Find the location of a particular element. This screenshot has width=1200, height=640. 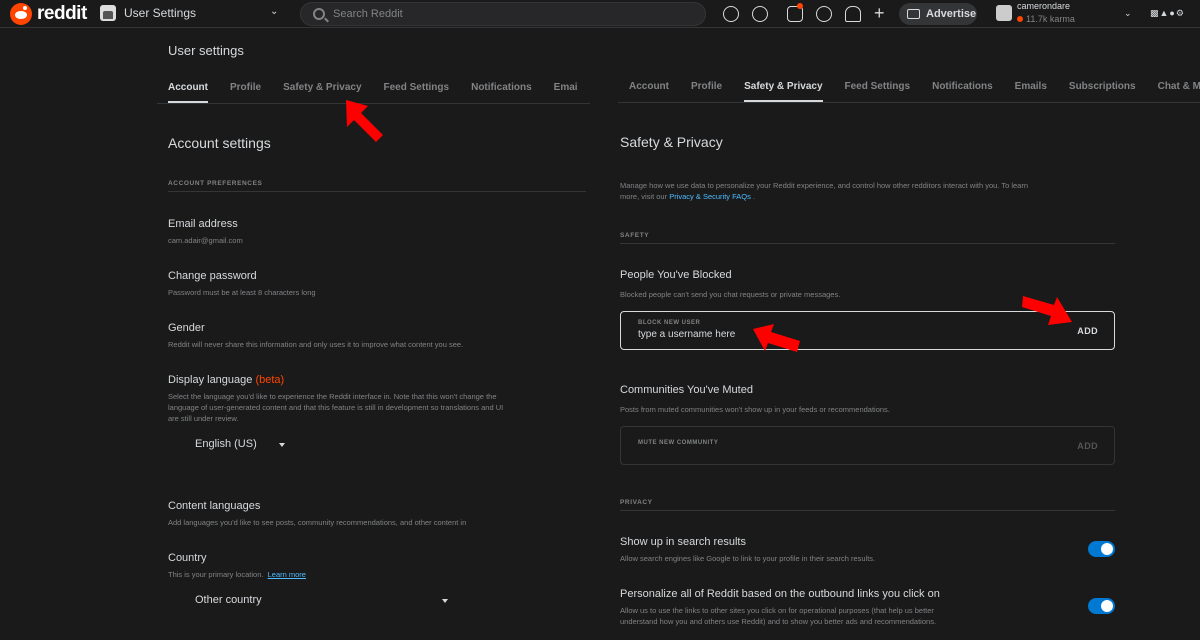

browser-extension-icons: ▩▲●⚙ is located at coordinates (1167, 13).